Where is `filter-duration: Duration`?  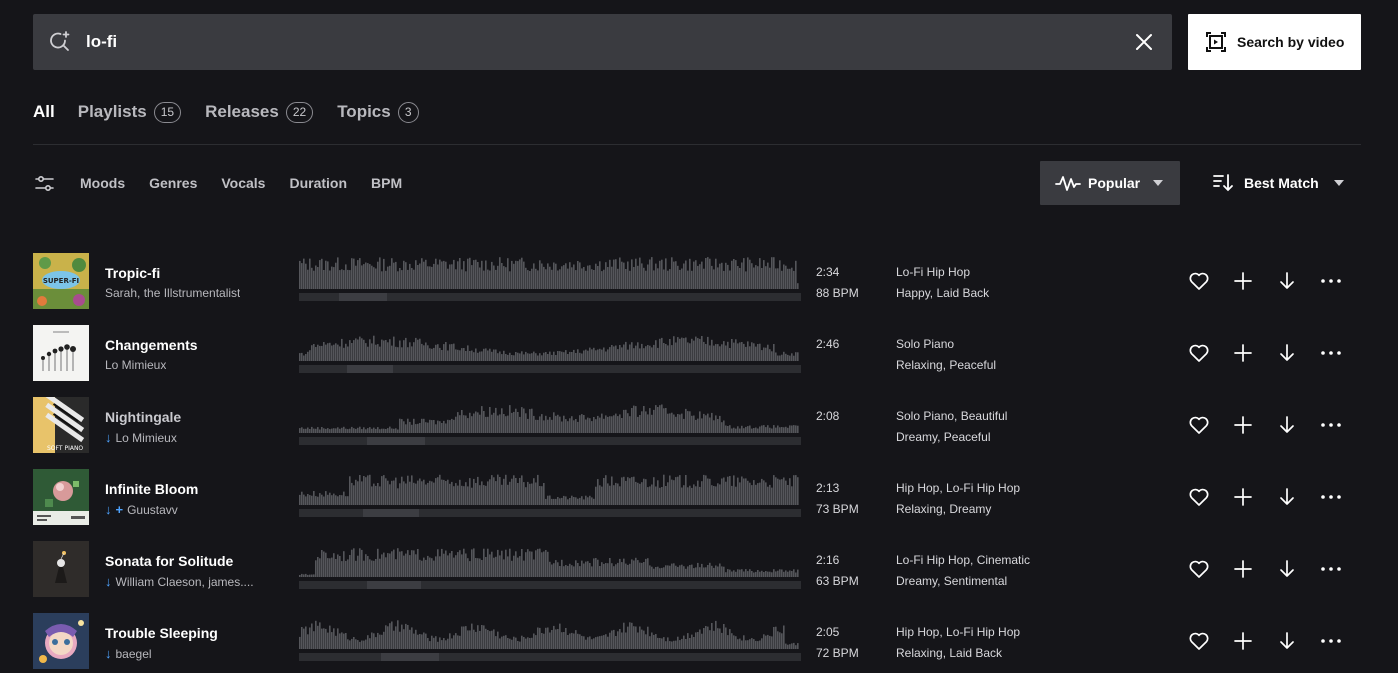
filter-duration: Duration is located at coordinates (318, 183).